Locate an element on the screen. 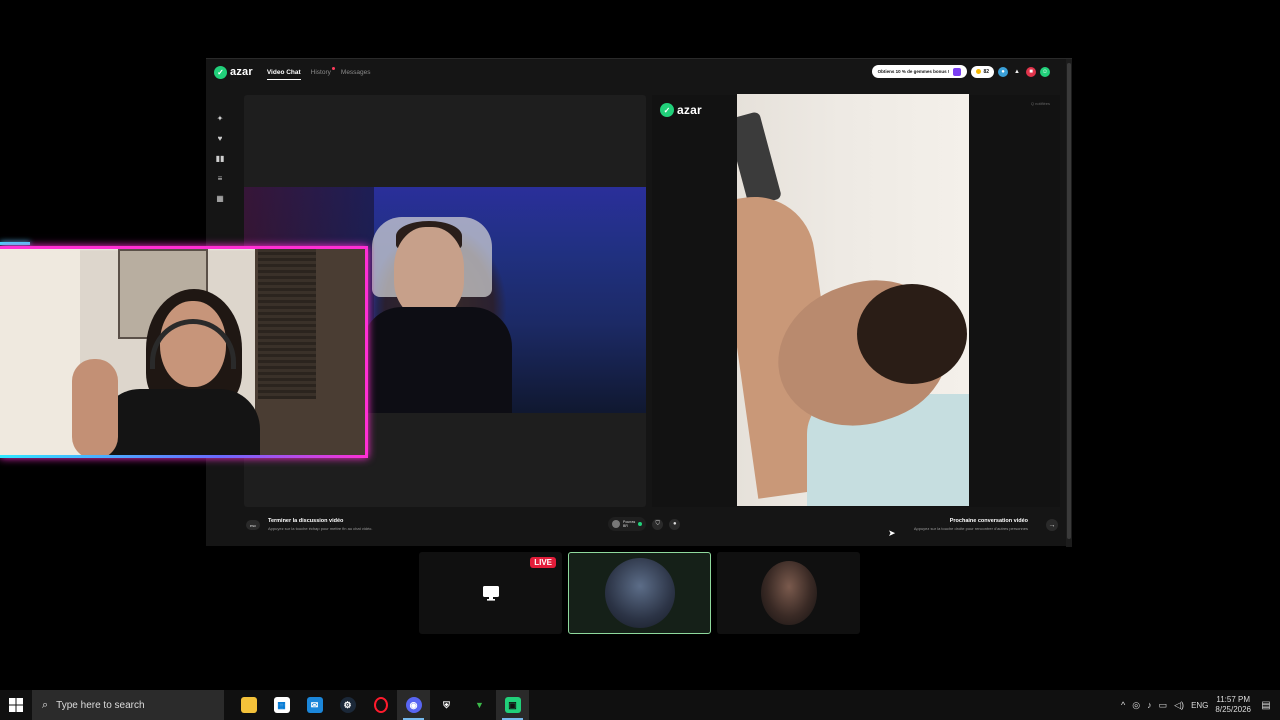 The height and width of the screenshot is (720, 1280). notification-center-icon: ▤ is located at coordinates (1266, 705).